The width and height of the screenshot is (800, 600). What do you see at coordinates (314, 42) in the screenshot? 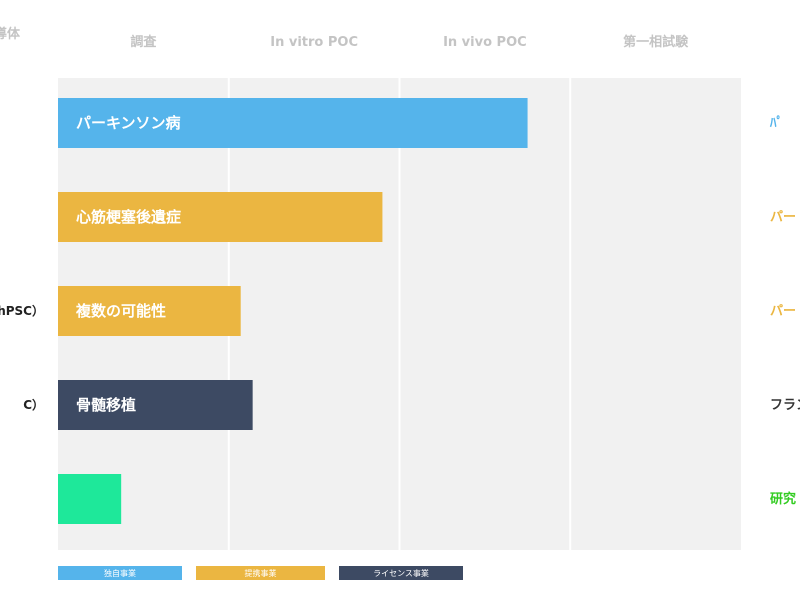
I see `stage-label: In vitro POC` at bounding box center [314, 42].